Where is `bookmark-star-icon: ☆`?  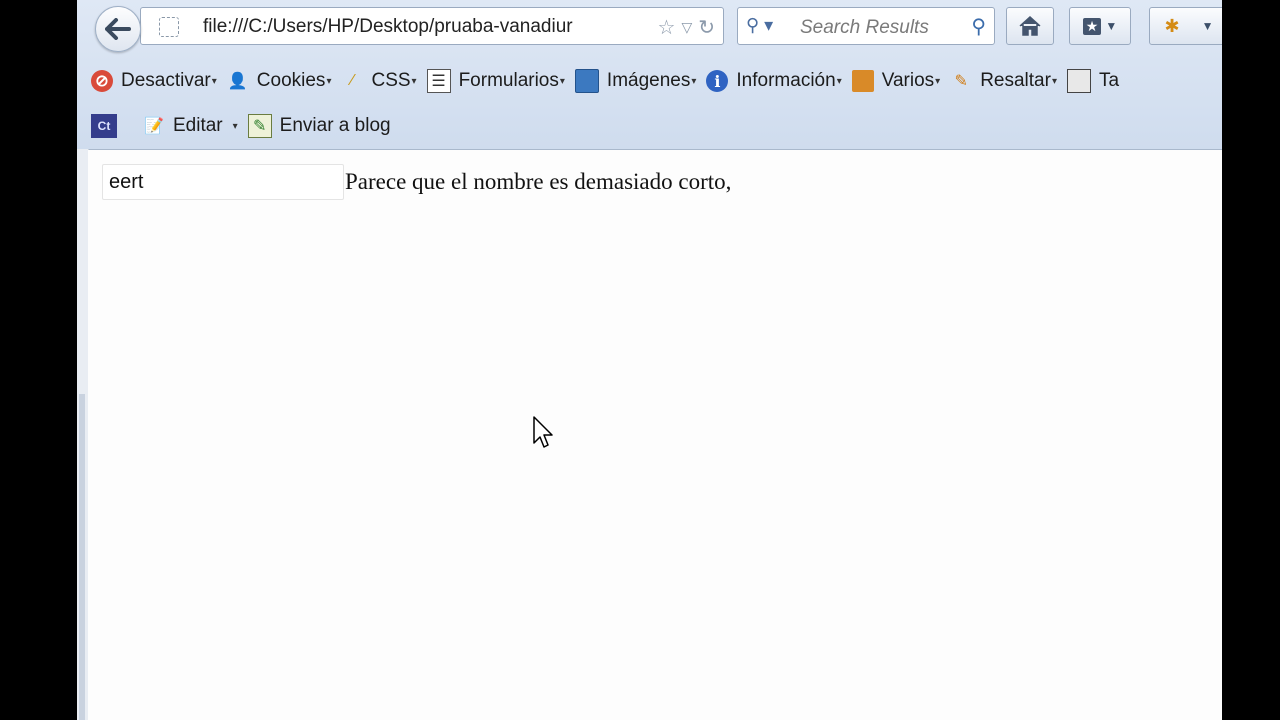 bookmark-star-icon: ☆ is located at coordinates (667, 27).